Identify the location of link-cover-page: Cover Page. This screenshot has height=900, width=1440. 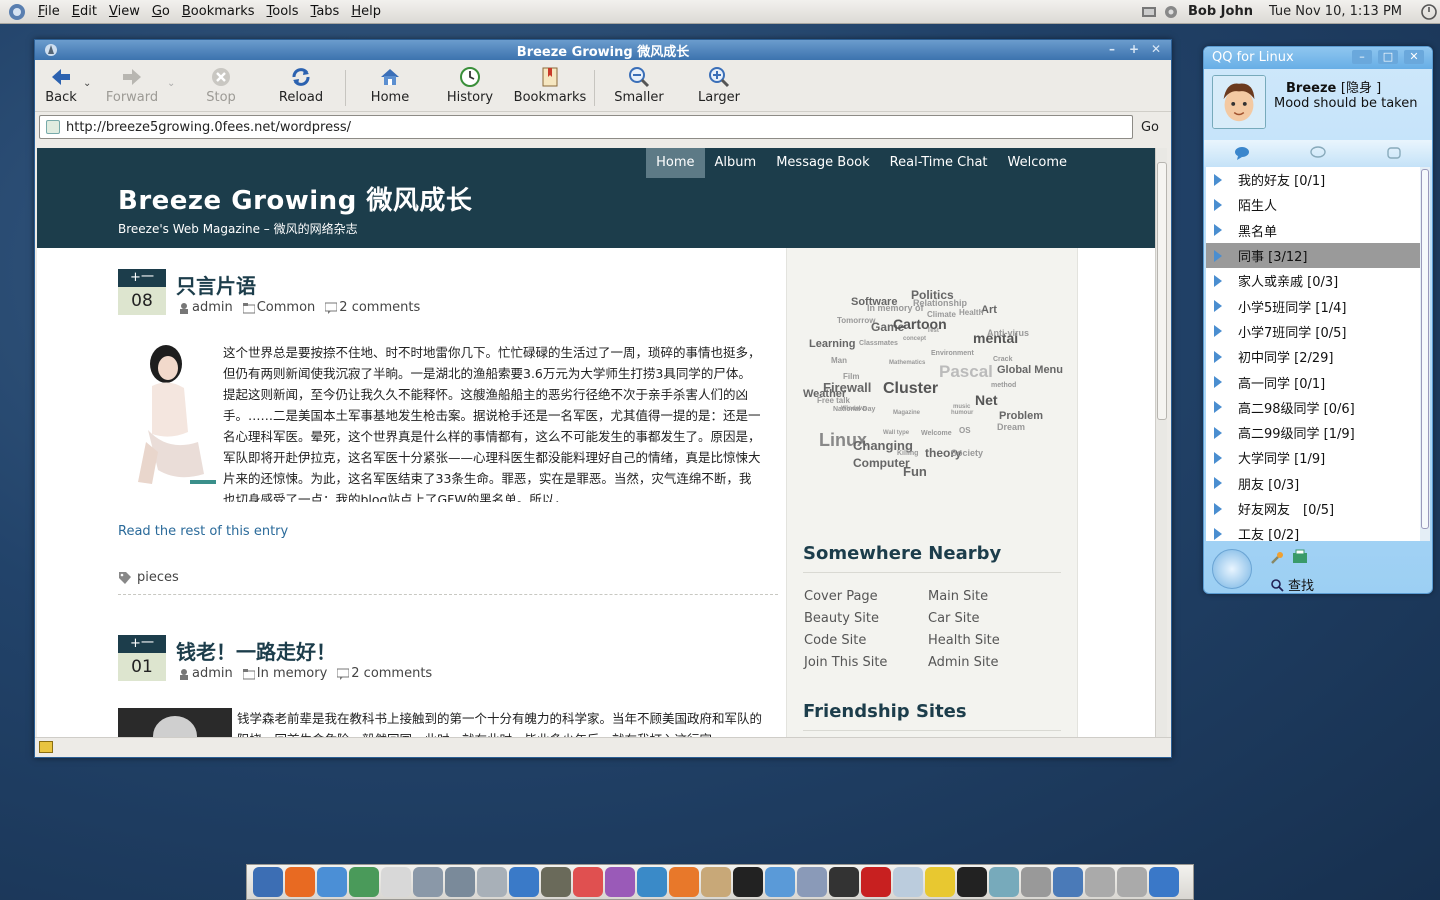
(866, 596).